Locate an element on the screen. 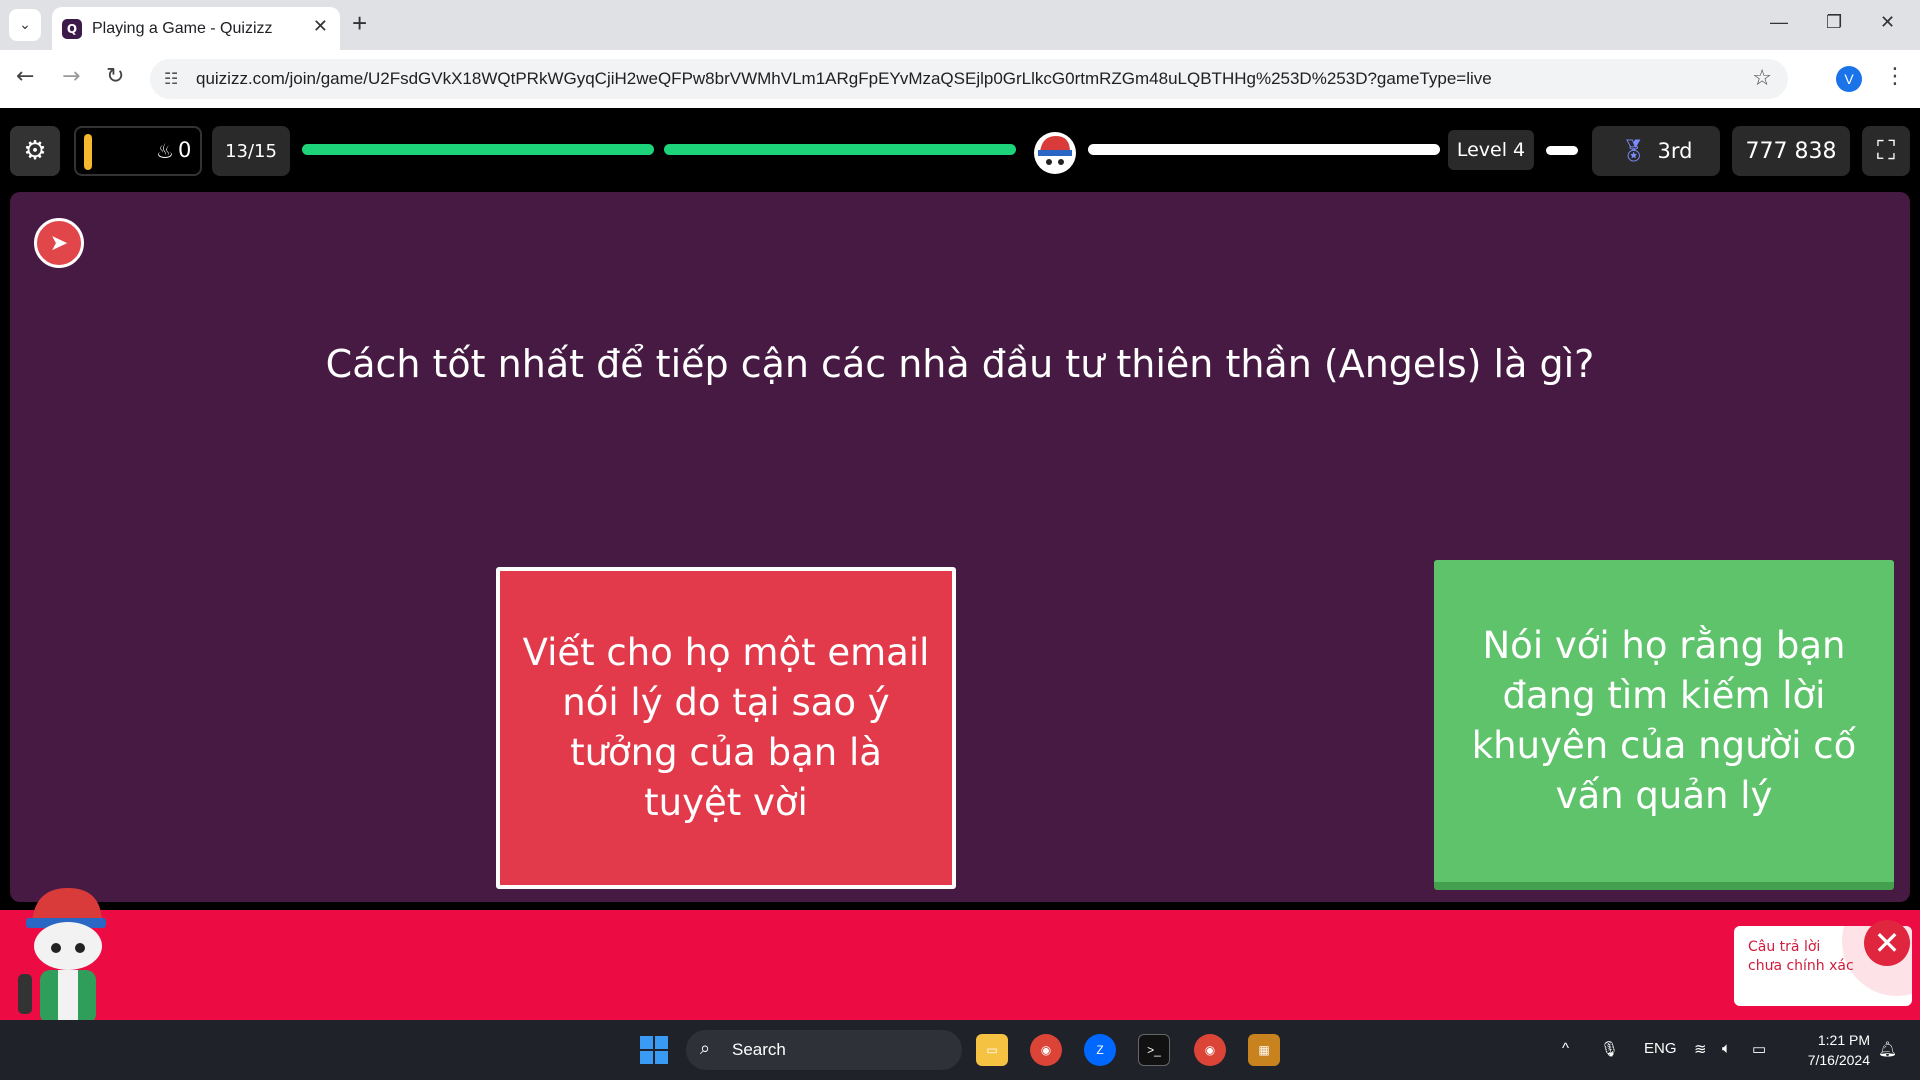  rank-badge: 🏅︎ 3rd is located at coordinates (1656, 151).